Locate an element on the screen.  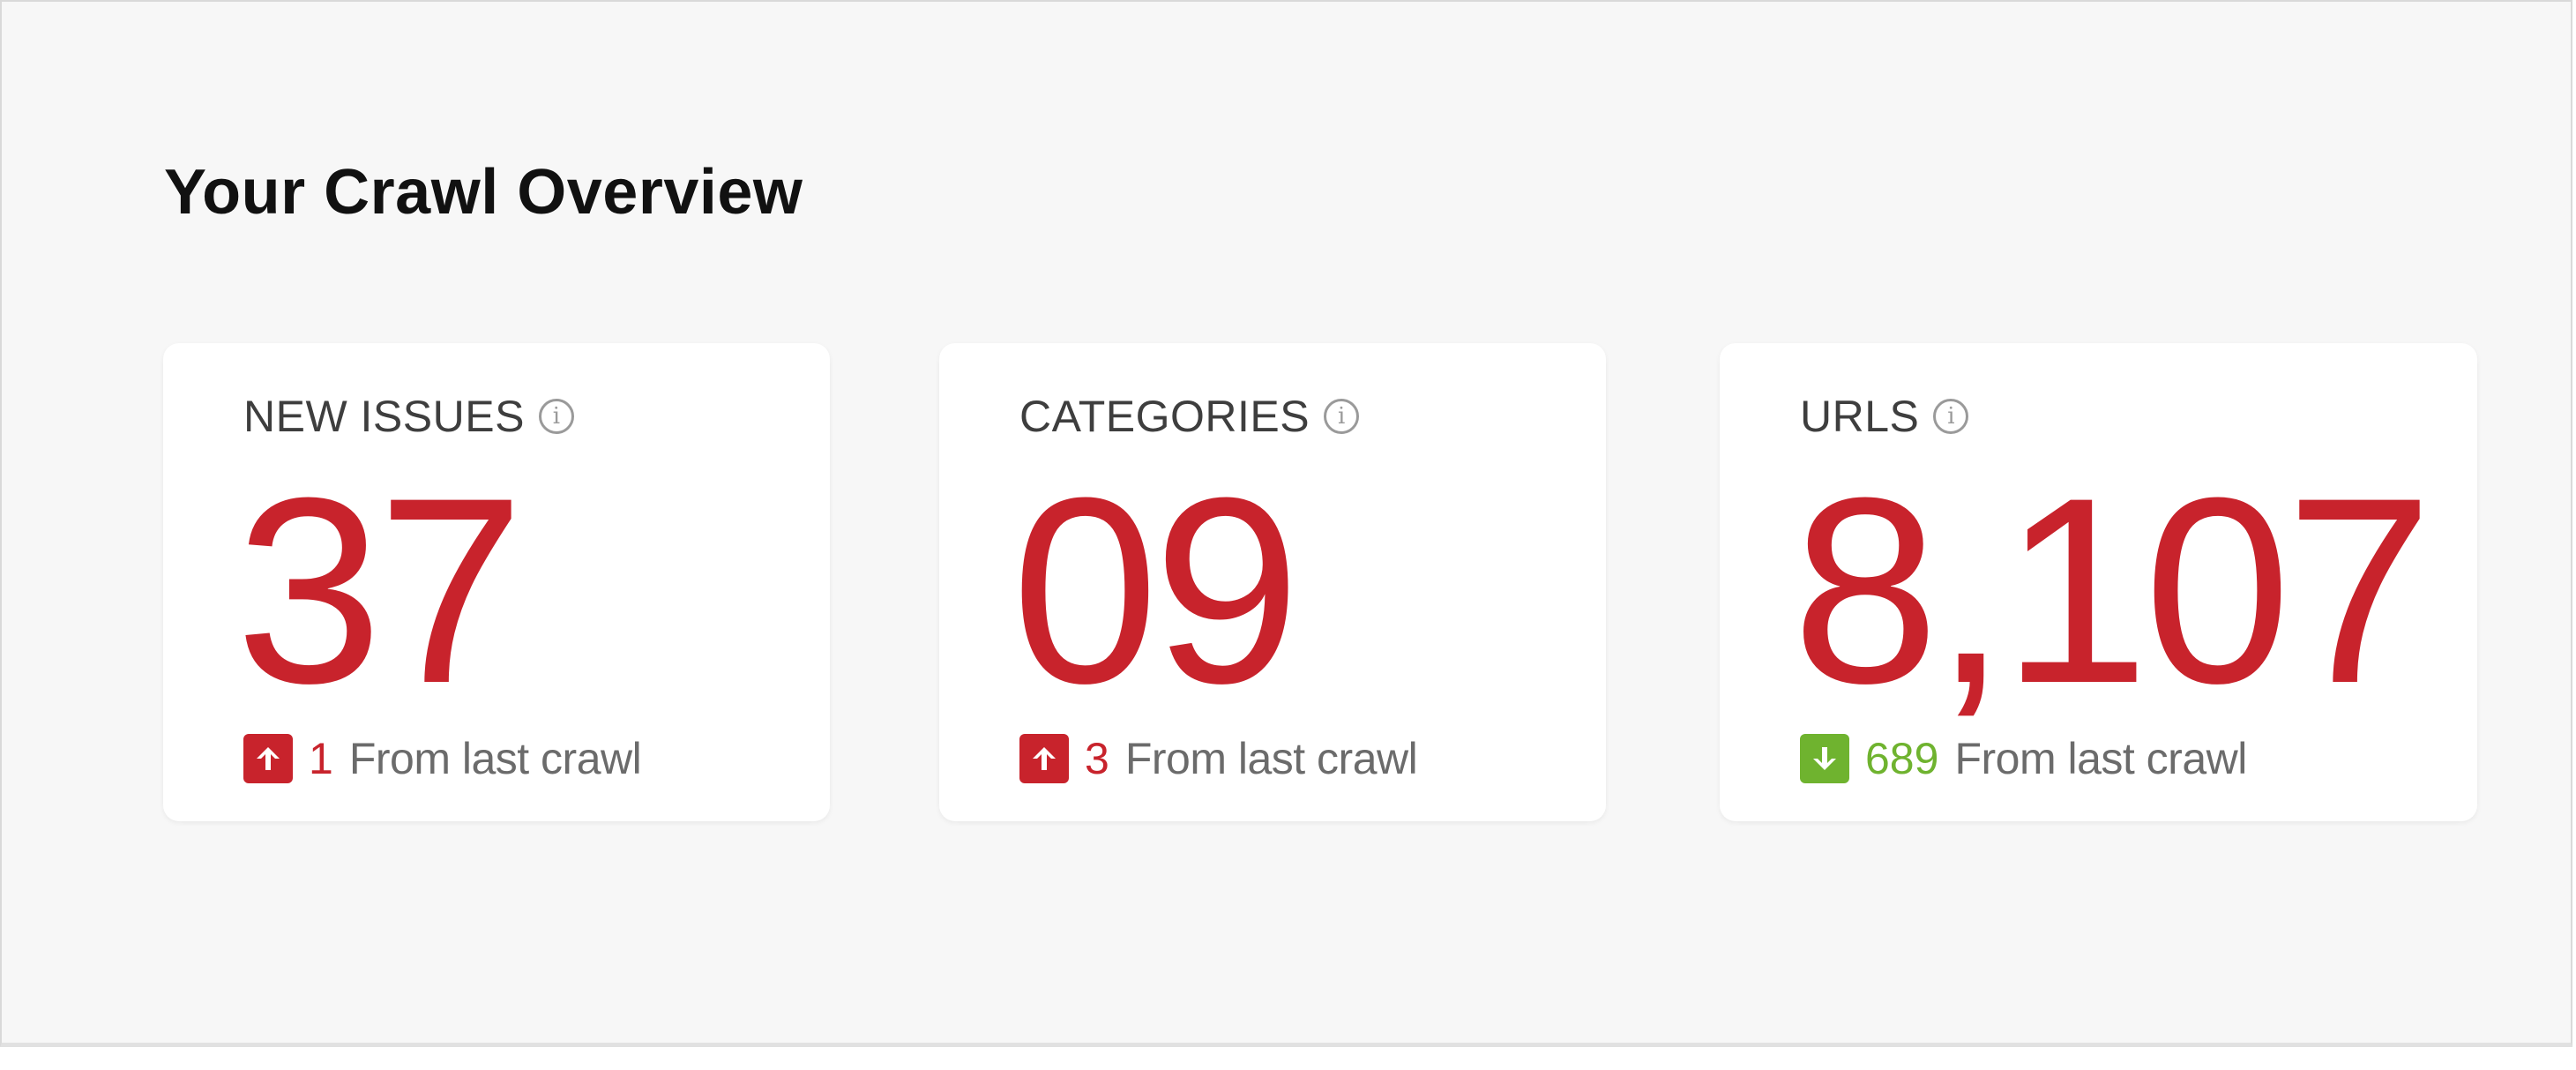
card-label: URLS is located at coordinates (1860, 416).